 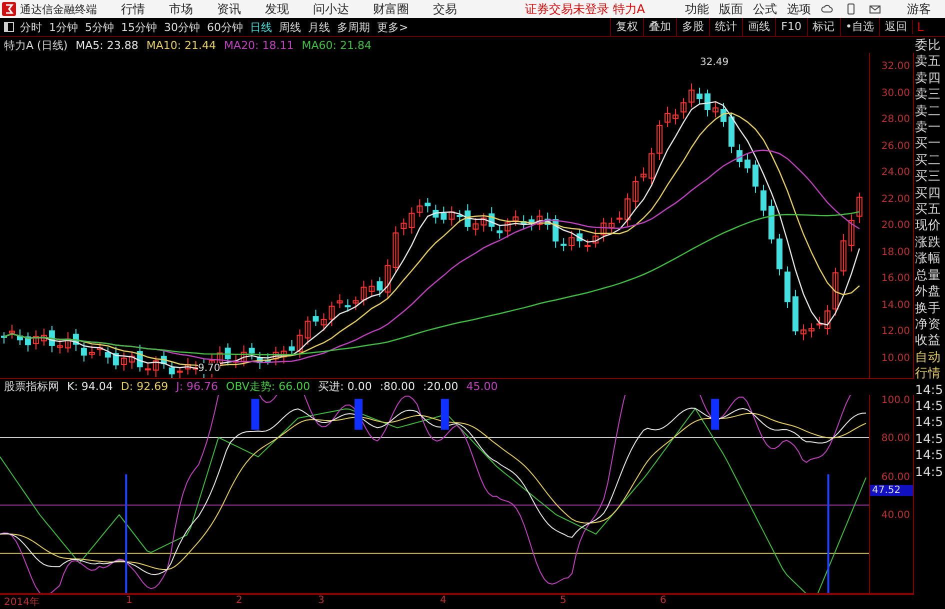 What do you see at coordinates (930, 357) in the screenshot?
I see `quote-tab: 自动` at bounding box center [930, 357].